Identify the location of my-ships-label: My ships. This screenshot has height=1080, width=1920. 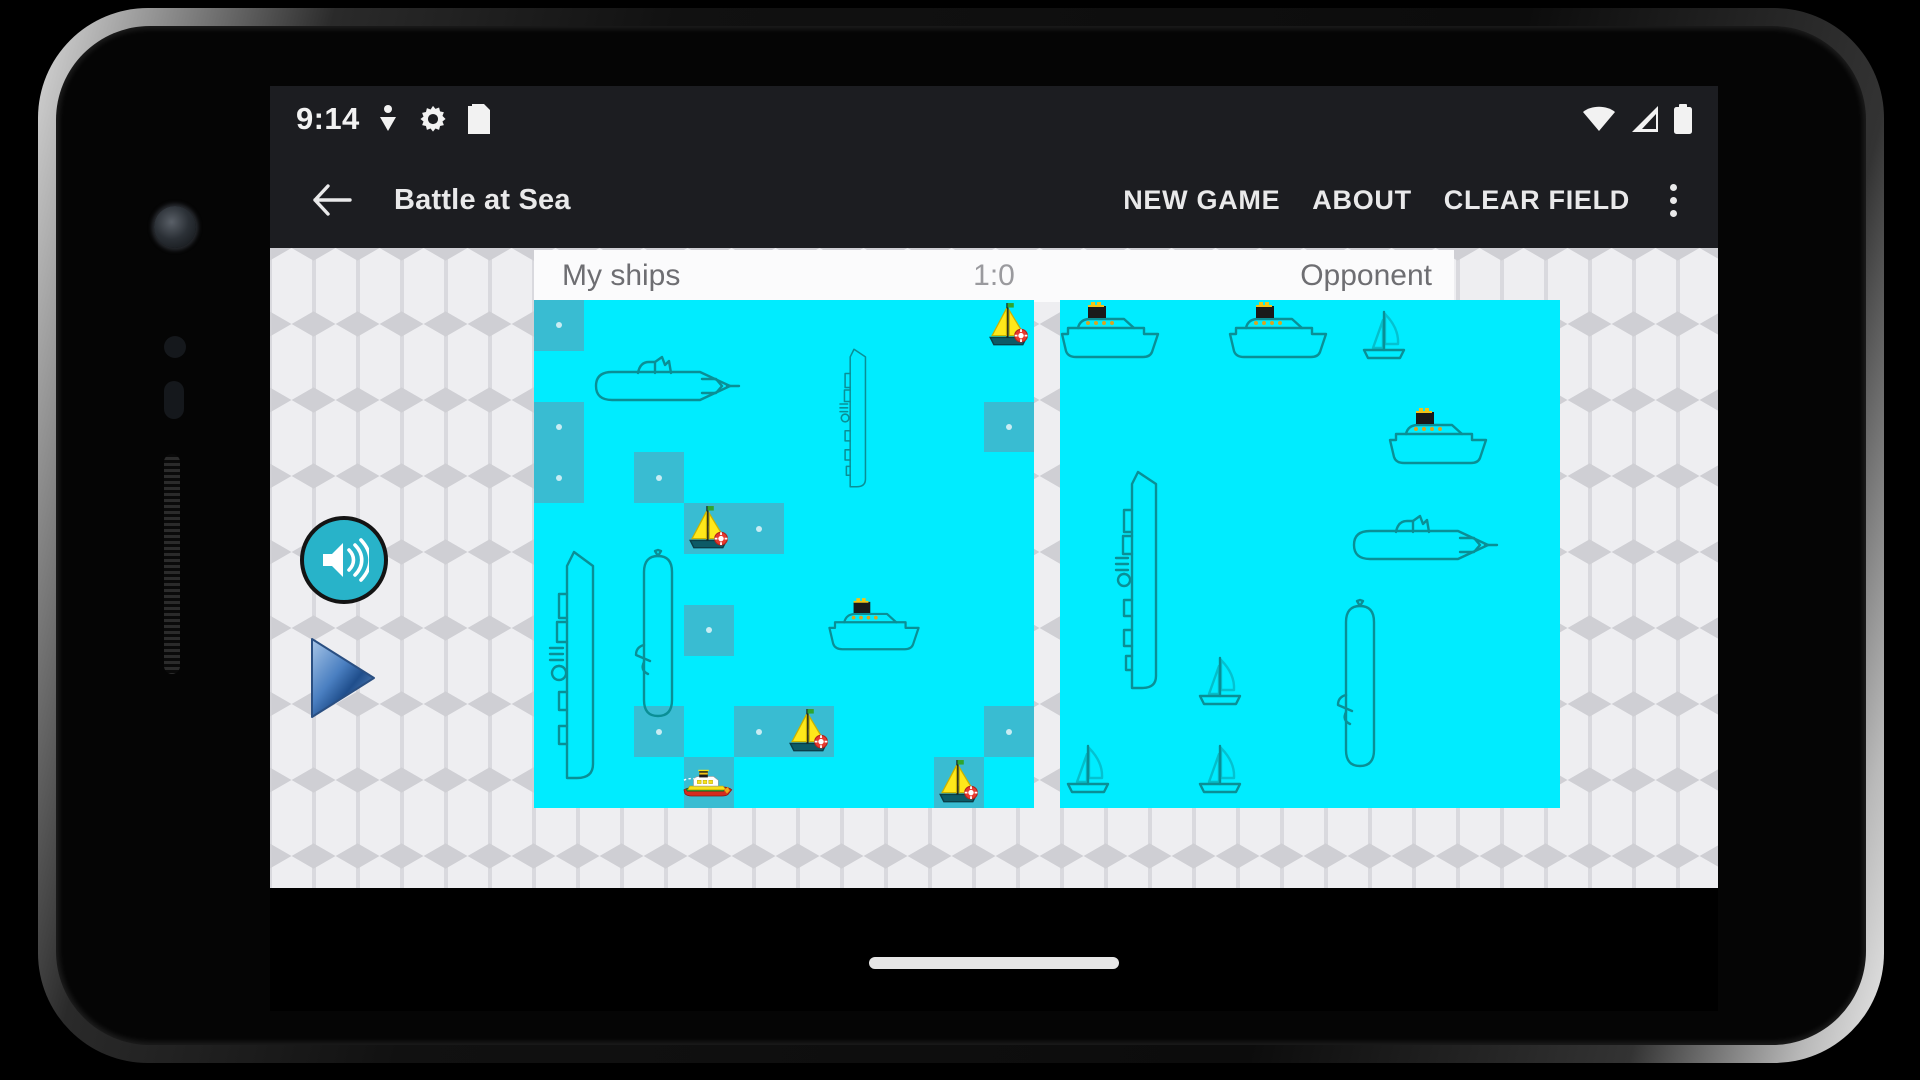
(621, 275).